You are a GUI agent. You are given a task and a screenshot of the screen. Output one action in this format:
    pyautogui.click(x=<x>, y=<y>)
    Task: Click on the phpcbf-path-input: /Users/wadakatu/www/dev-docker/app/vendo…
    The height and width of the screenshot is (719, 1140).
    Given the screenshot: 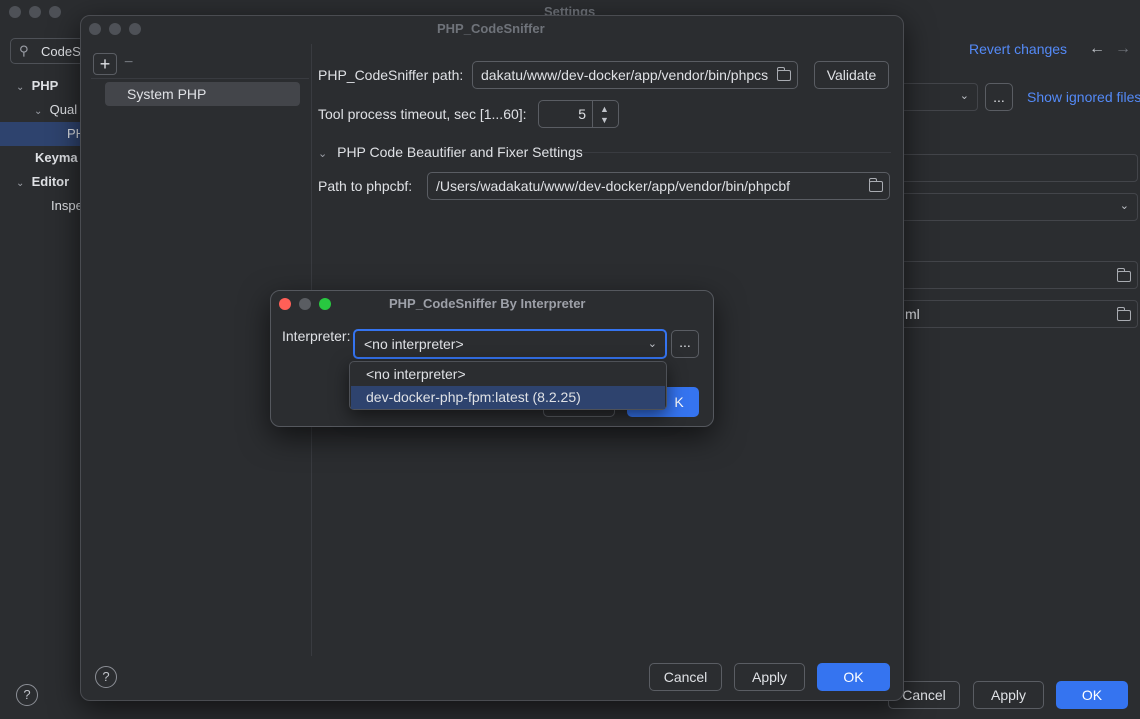 What is the action you would take?
    pyautogui.click(x=658, y=186)
    